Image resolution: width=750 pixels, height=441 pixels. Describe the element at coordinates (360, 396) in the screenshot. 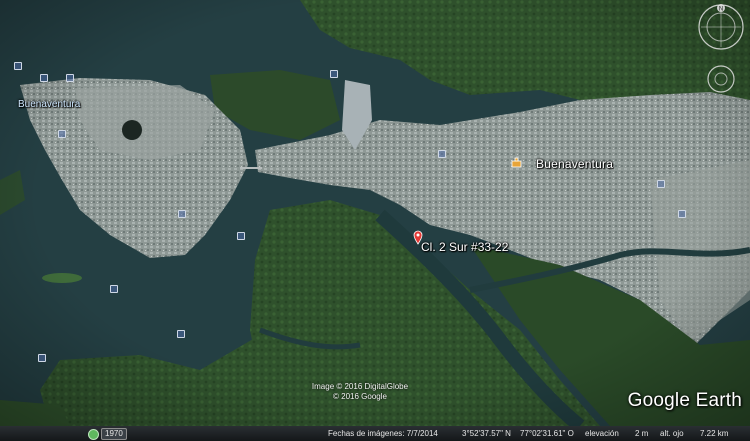

I see `attribution-line-2: © 2016 Google` at that location.